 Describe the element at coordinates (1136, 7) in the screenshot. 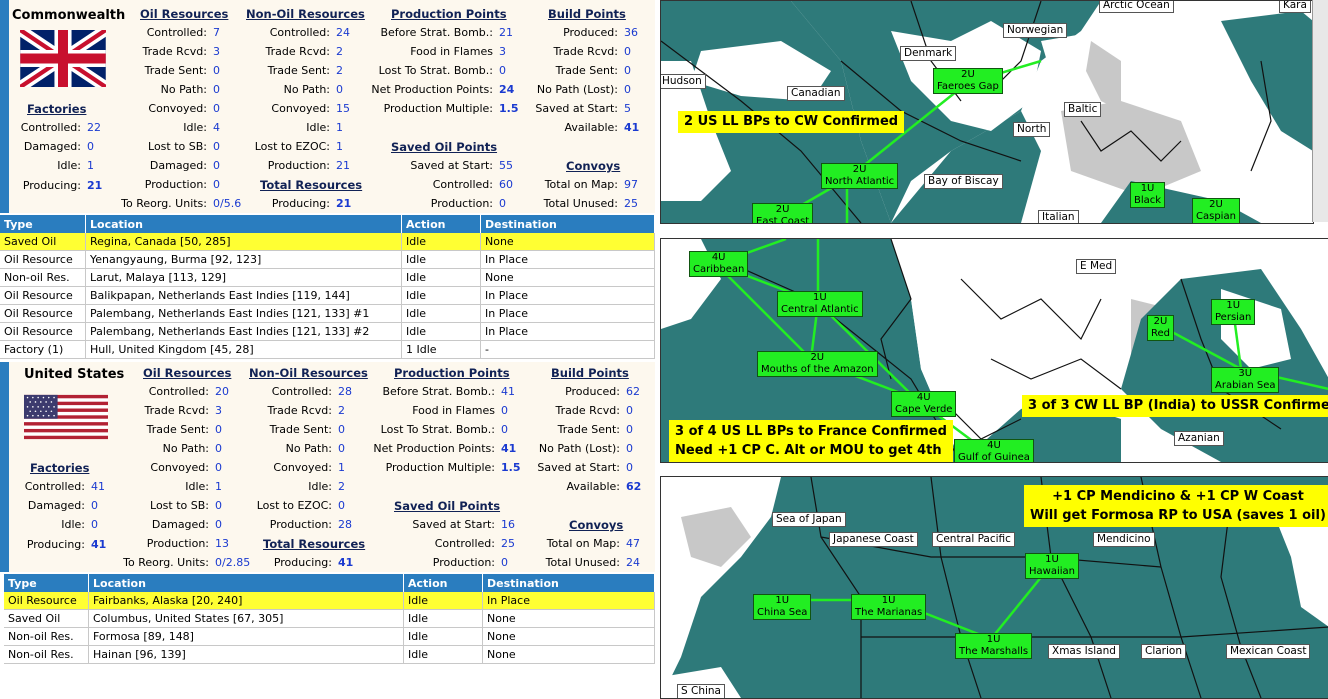

I see `region-arctic-ocean: Arctic Ocean` at that location.